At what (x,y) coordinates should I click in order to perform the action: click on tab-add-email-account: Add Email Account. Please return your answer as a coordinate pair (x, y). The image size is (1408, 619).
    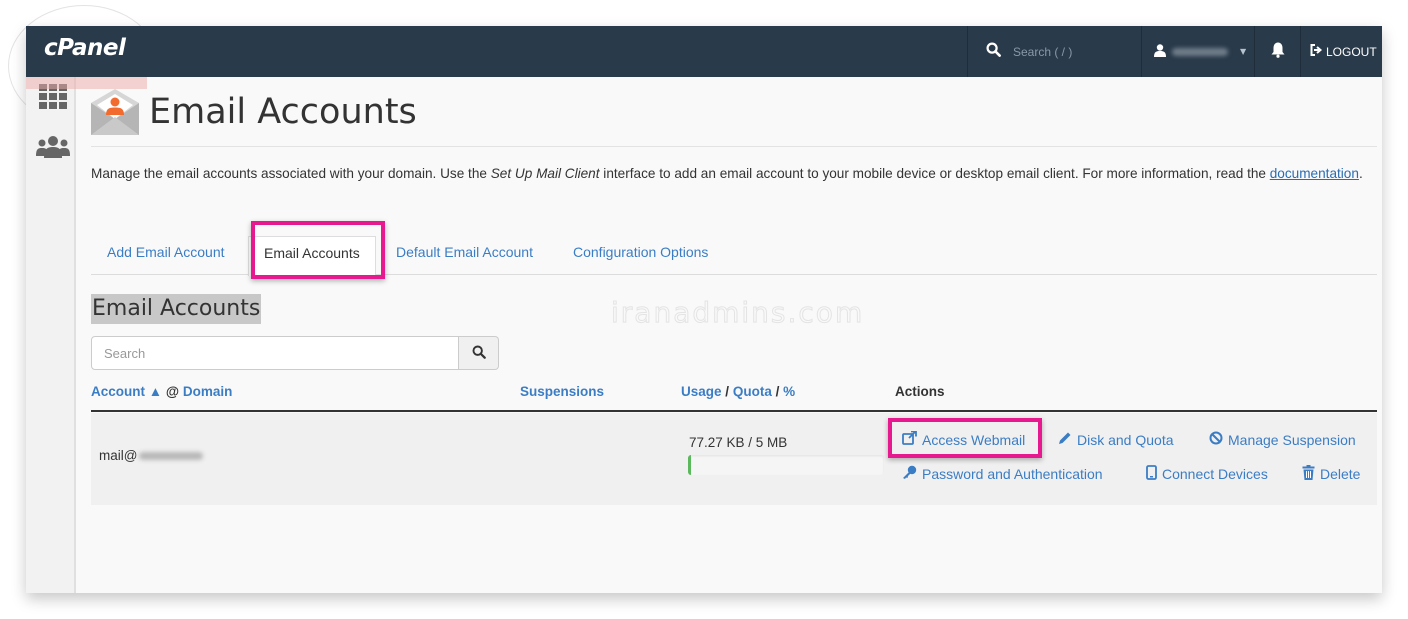
    Looking at the image, I should click on (166, 252).